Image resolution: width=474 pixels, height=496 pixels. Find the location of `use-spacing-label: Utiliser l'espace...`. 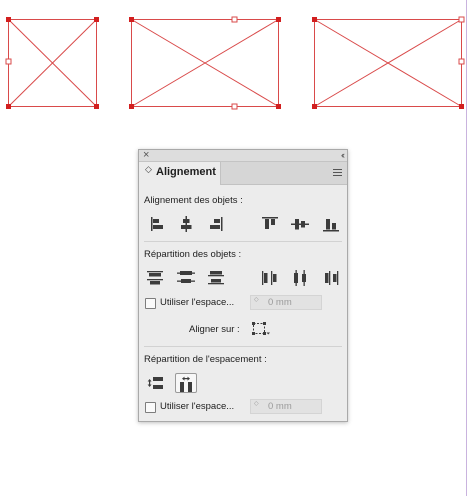

use-spacing-label: Utiliser l'espace... is located at coordinates (197, 302).